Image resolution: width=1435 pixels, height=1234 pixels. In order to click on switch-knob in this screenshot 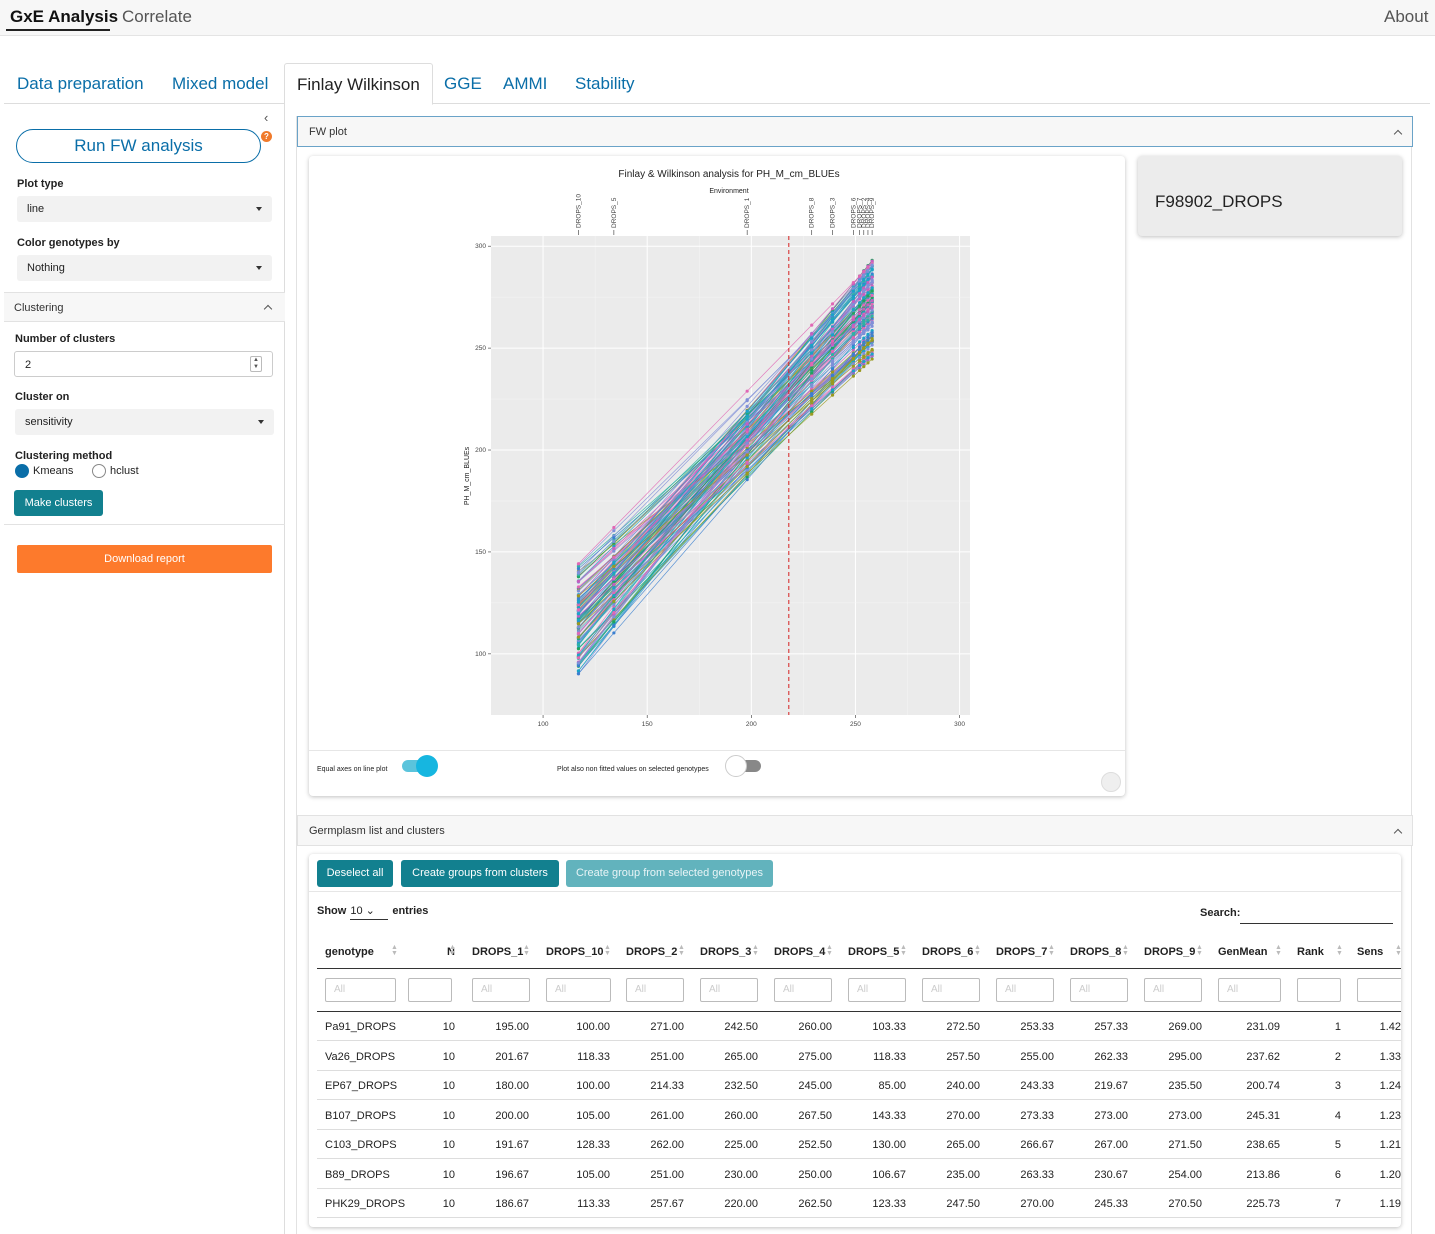, I will do `click(427, 766)`.